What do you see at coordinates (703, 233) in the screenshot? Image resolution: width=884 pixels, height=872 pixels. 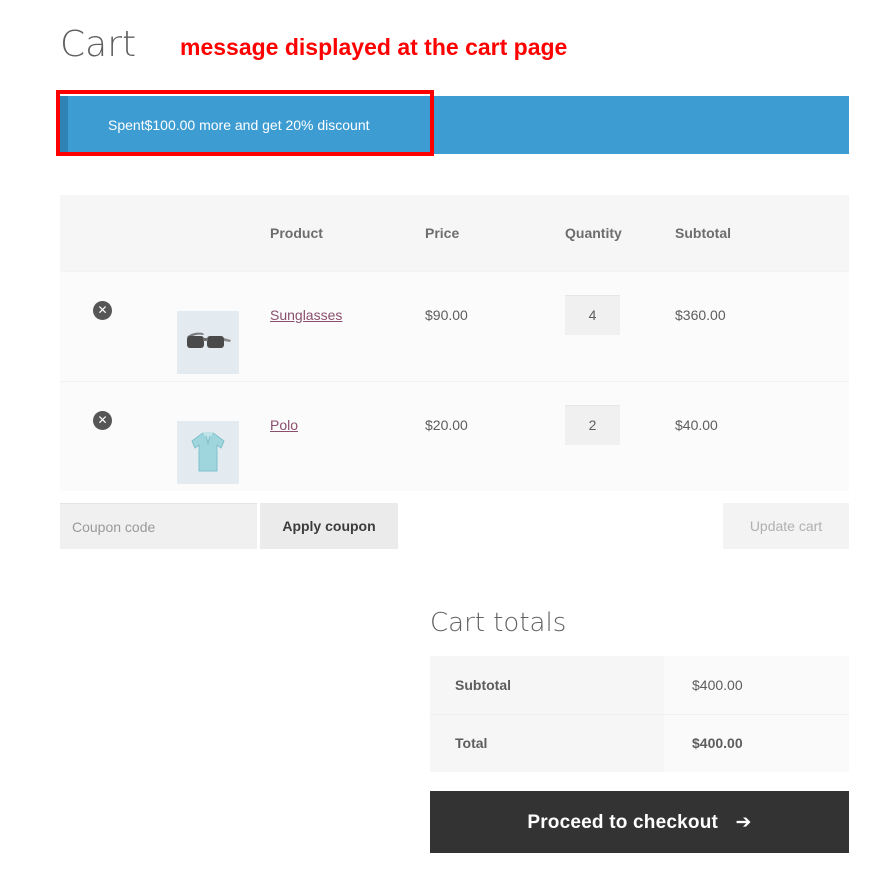 I see `header-subtotal: Subtotal` at bounding box center [703, 233].